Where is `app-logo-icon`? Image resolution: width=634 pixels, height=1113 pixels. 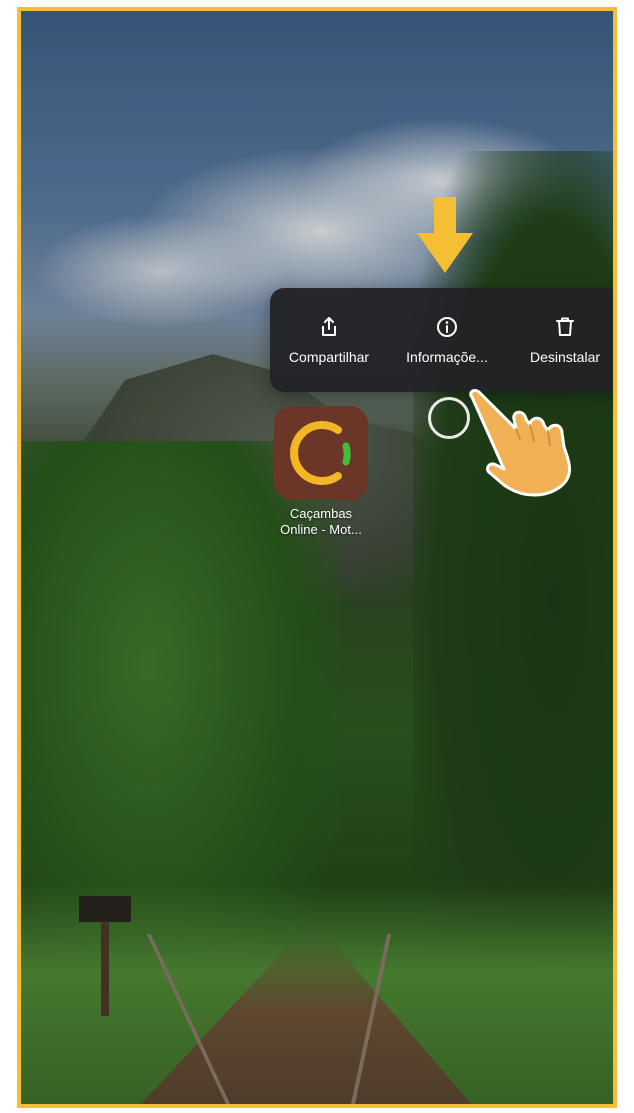
app-logo-icon is located at coordinates (320, 453).